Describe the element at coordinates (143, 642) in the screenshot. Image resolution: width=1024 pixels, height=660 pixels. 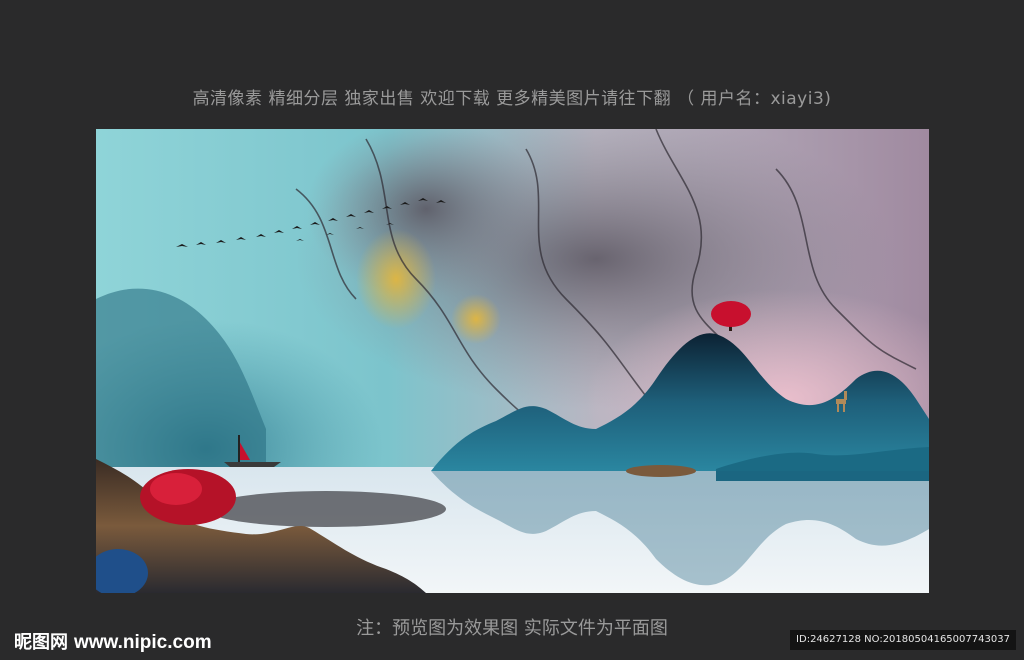
I see `brand-url: www.nipic.com` at that location.